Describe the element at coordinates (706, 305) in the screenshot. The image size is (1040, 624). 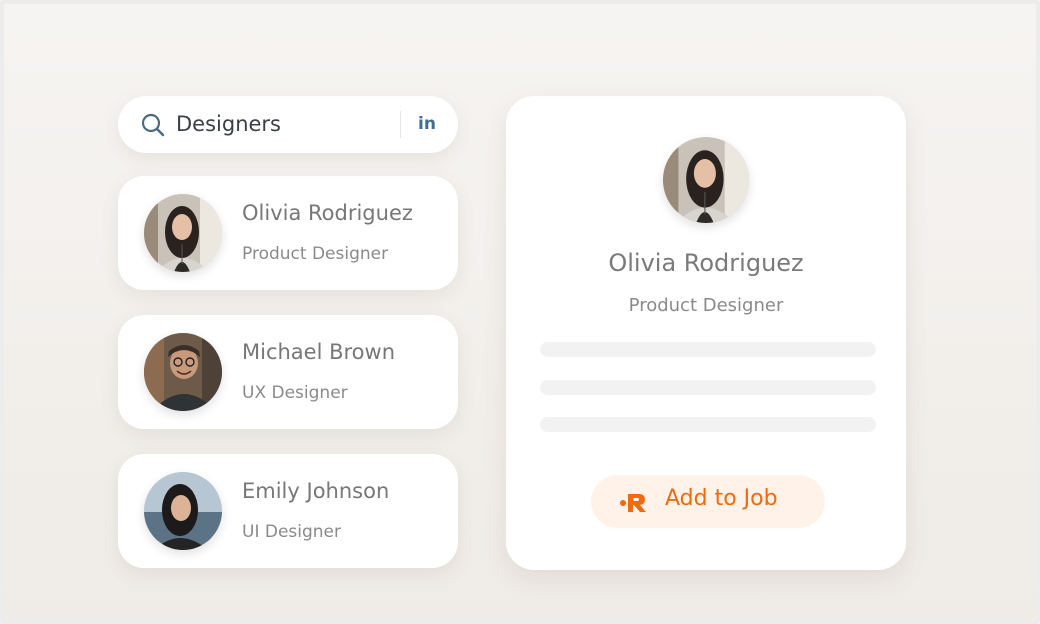
I see `profile-role: Product Designer` at that location.